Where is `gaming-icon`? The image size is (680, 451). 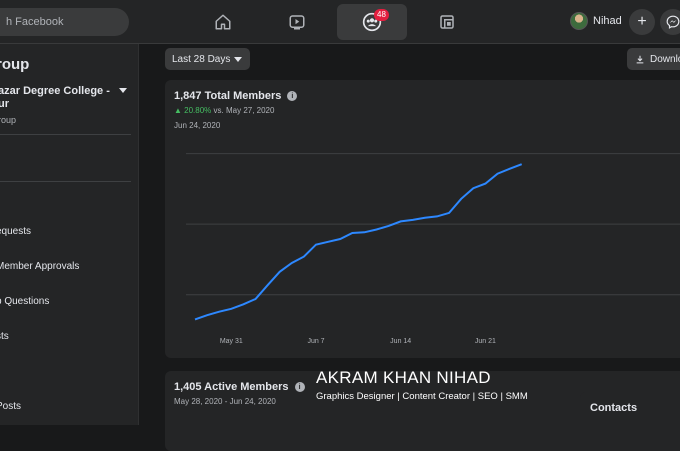 gaming-icon is located at coordinates (447, 22).